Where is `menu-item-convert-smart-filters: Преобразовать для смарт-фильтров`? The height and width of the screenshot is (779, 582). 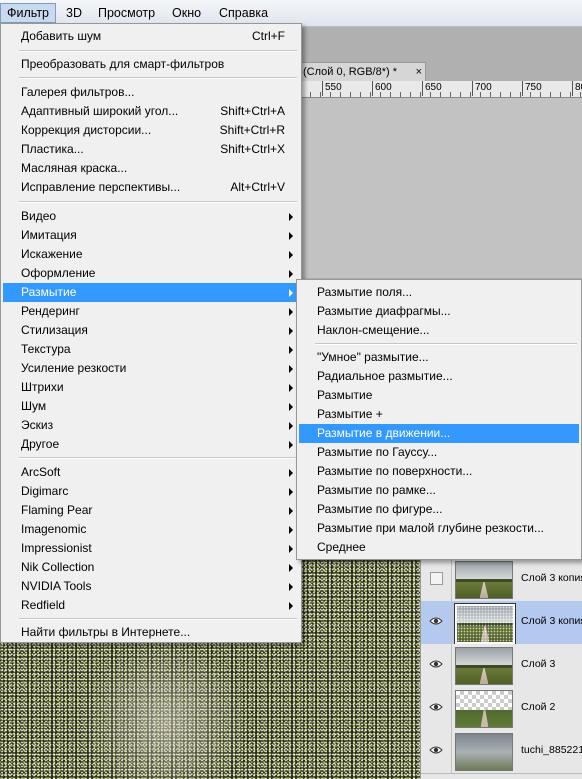
menu-item-convert-smart-filters: Преобразовать для смарт-фильтров is located at coordinates (151, 64).